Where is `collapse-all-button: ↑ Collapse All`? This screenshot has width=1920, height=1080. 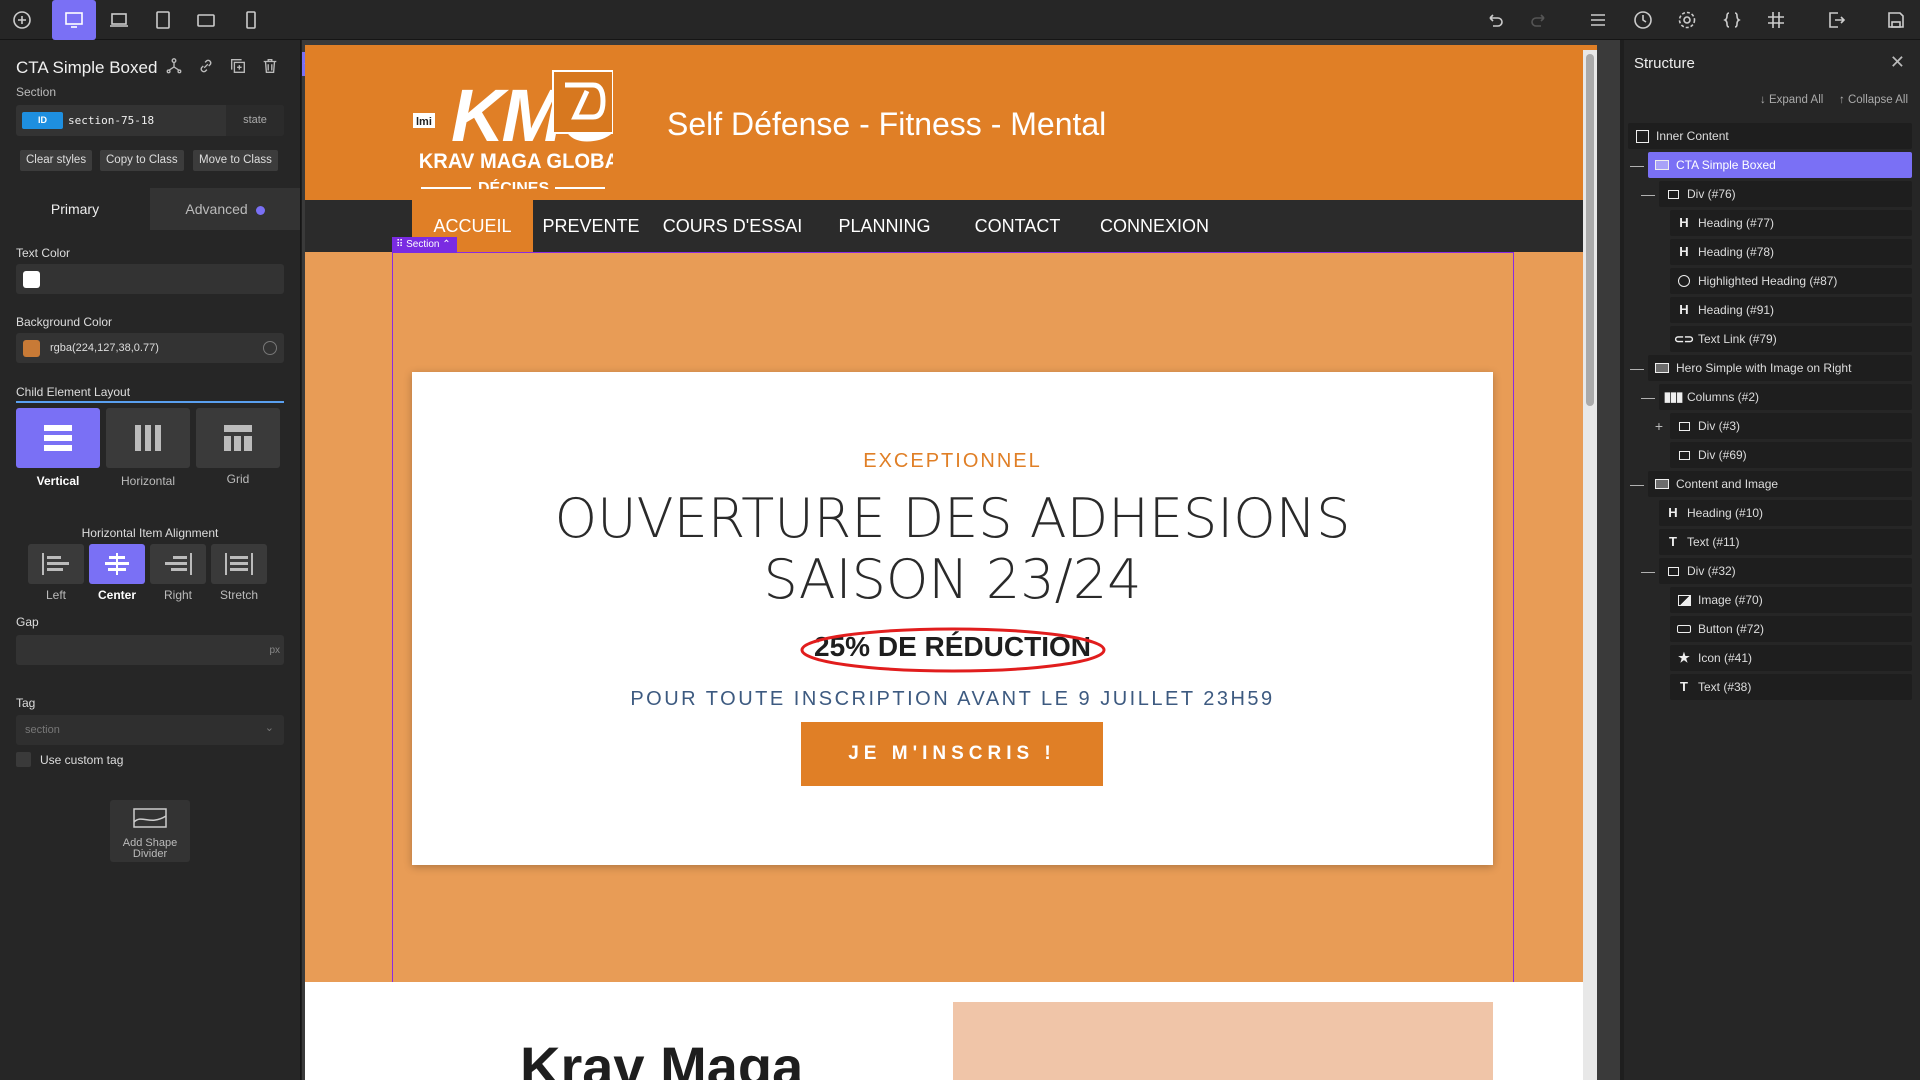
collapse-all-button: ↑ Collapse All is located at coordinates (1873, 100).